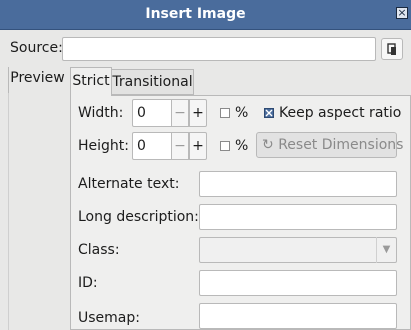 The height and width of the screenshot is (330, 411). Describe the element at coordinates (219, 49) in the screenshot. I see `source-input` at that location.